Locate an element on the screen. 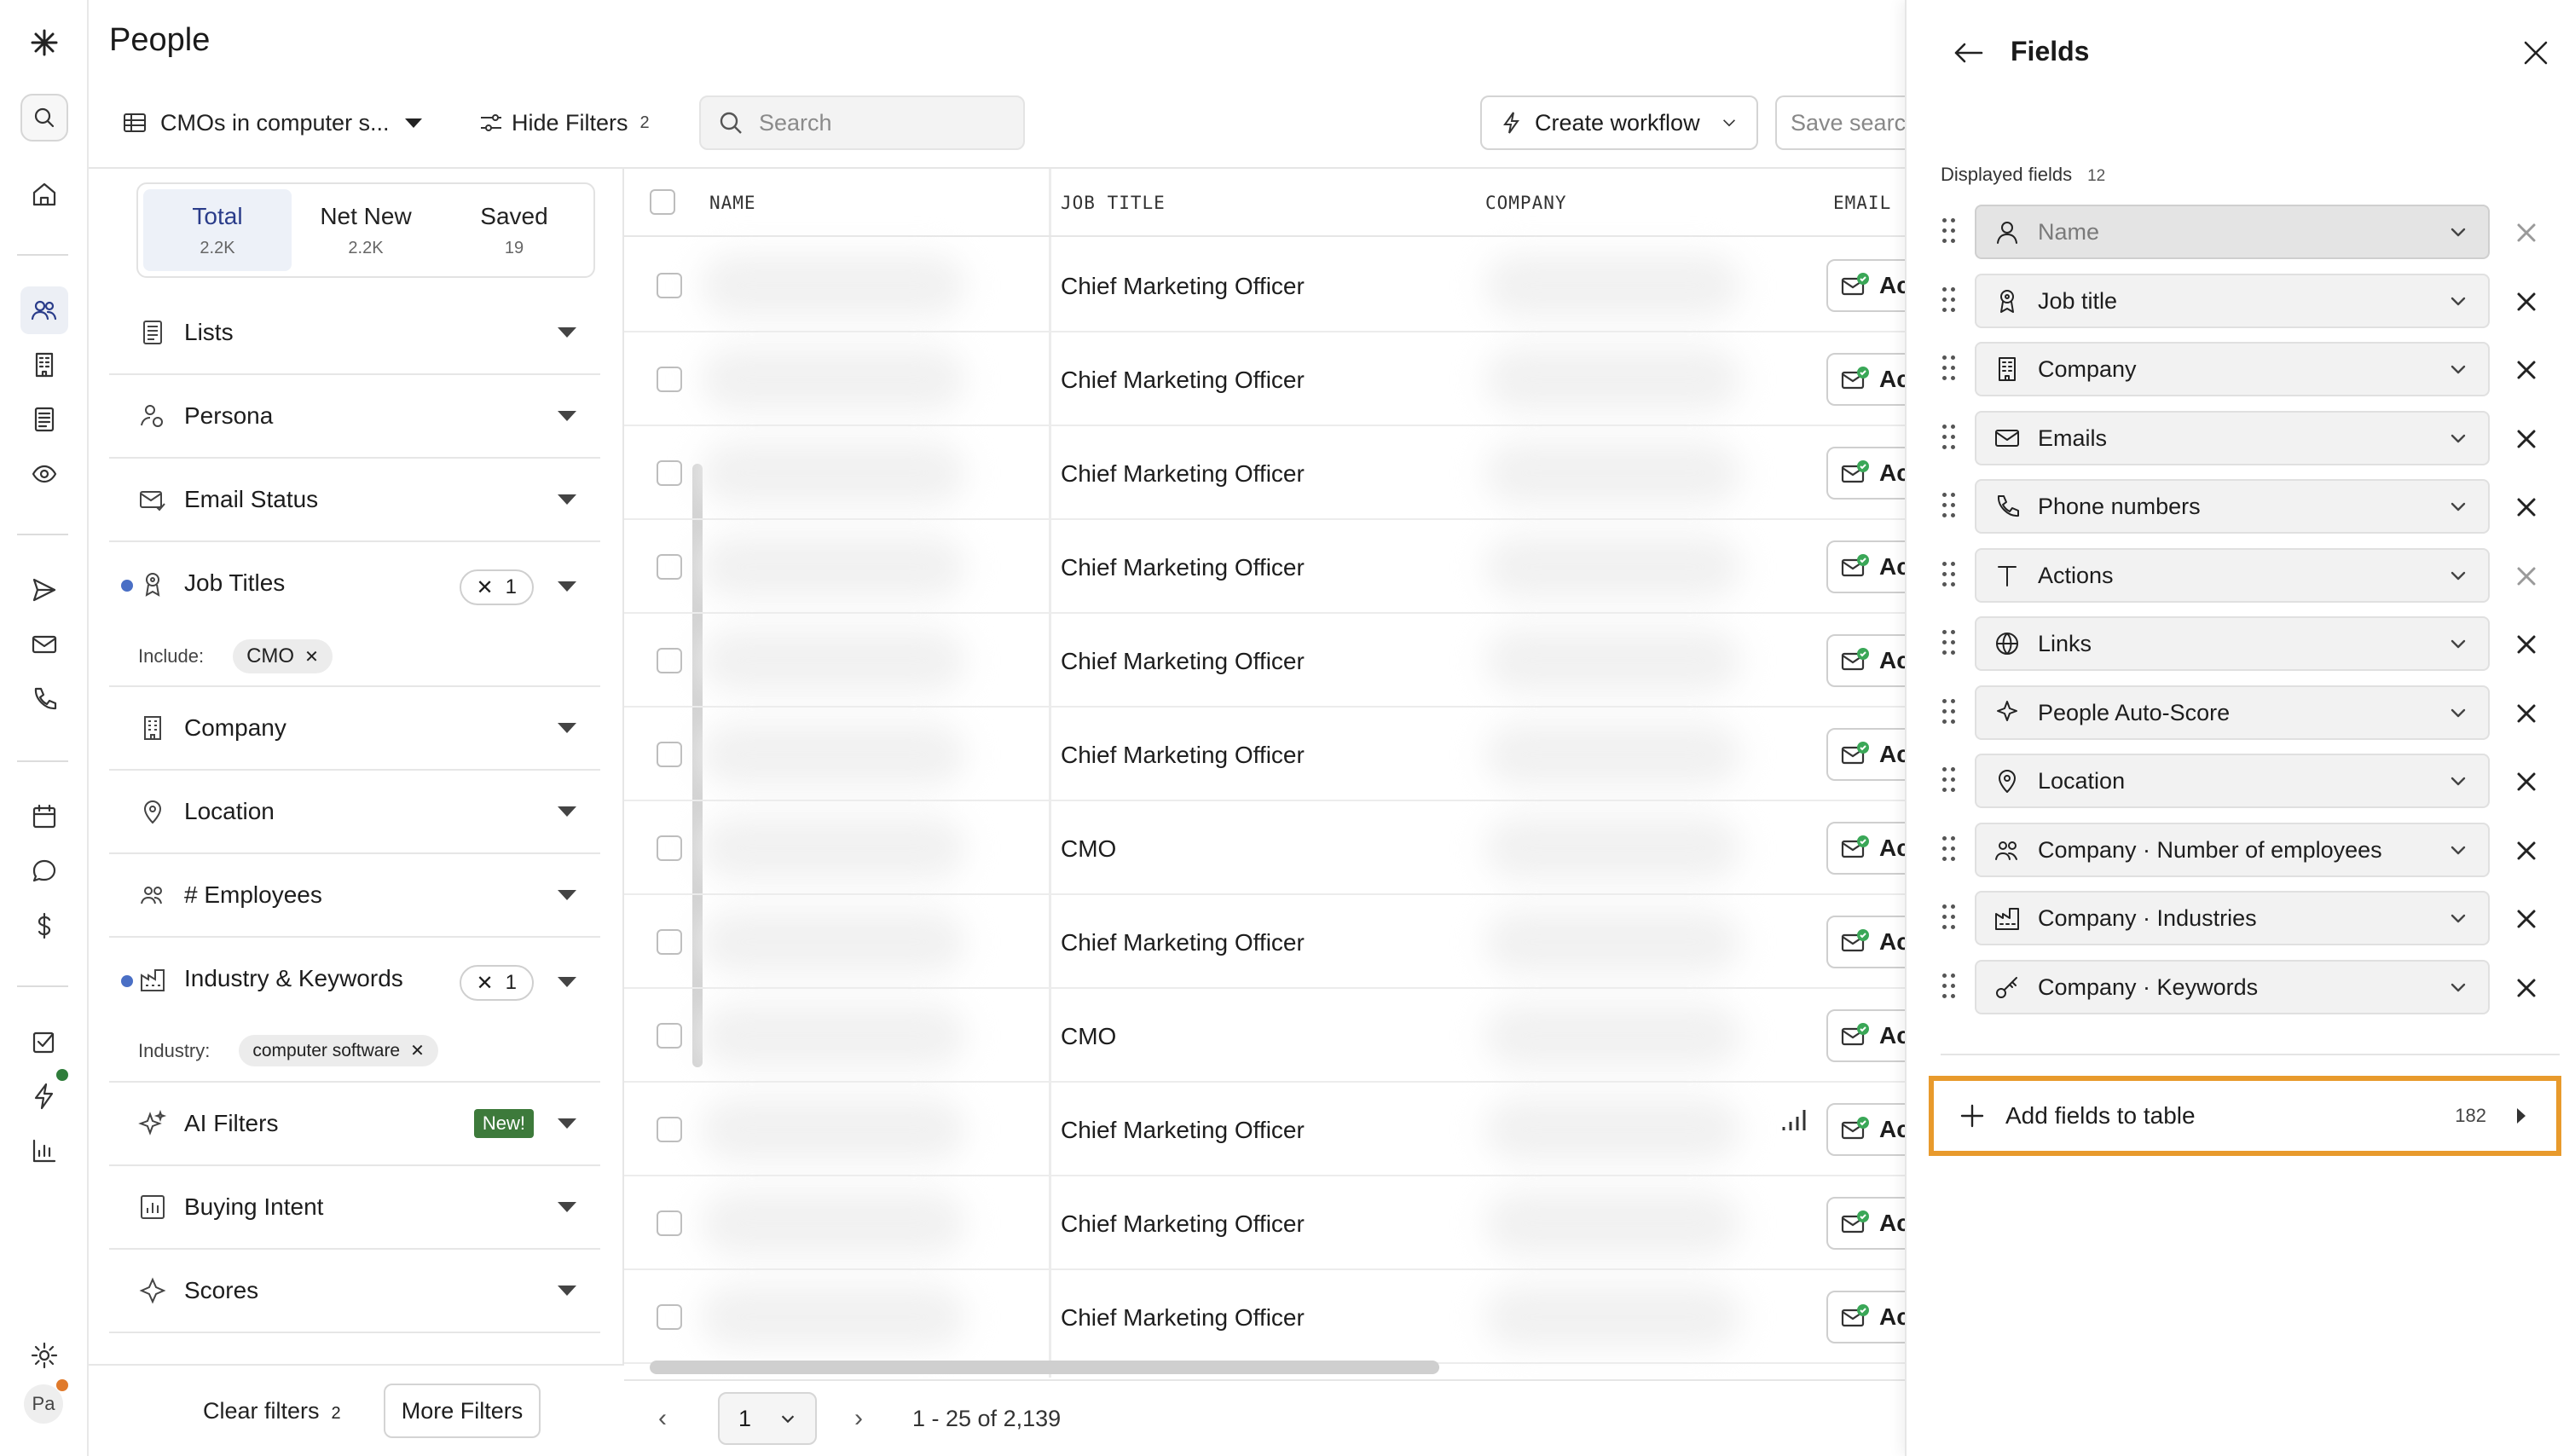 Image resolution: width=2575 pixels, height=1456 pixels. field-row: Links is located at coordinates (2248, 644).